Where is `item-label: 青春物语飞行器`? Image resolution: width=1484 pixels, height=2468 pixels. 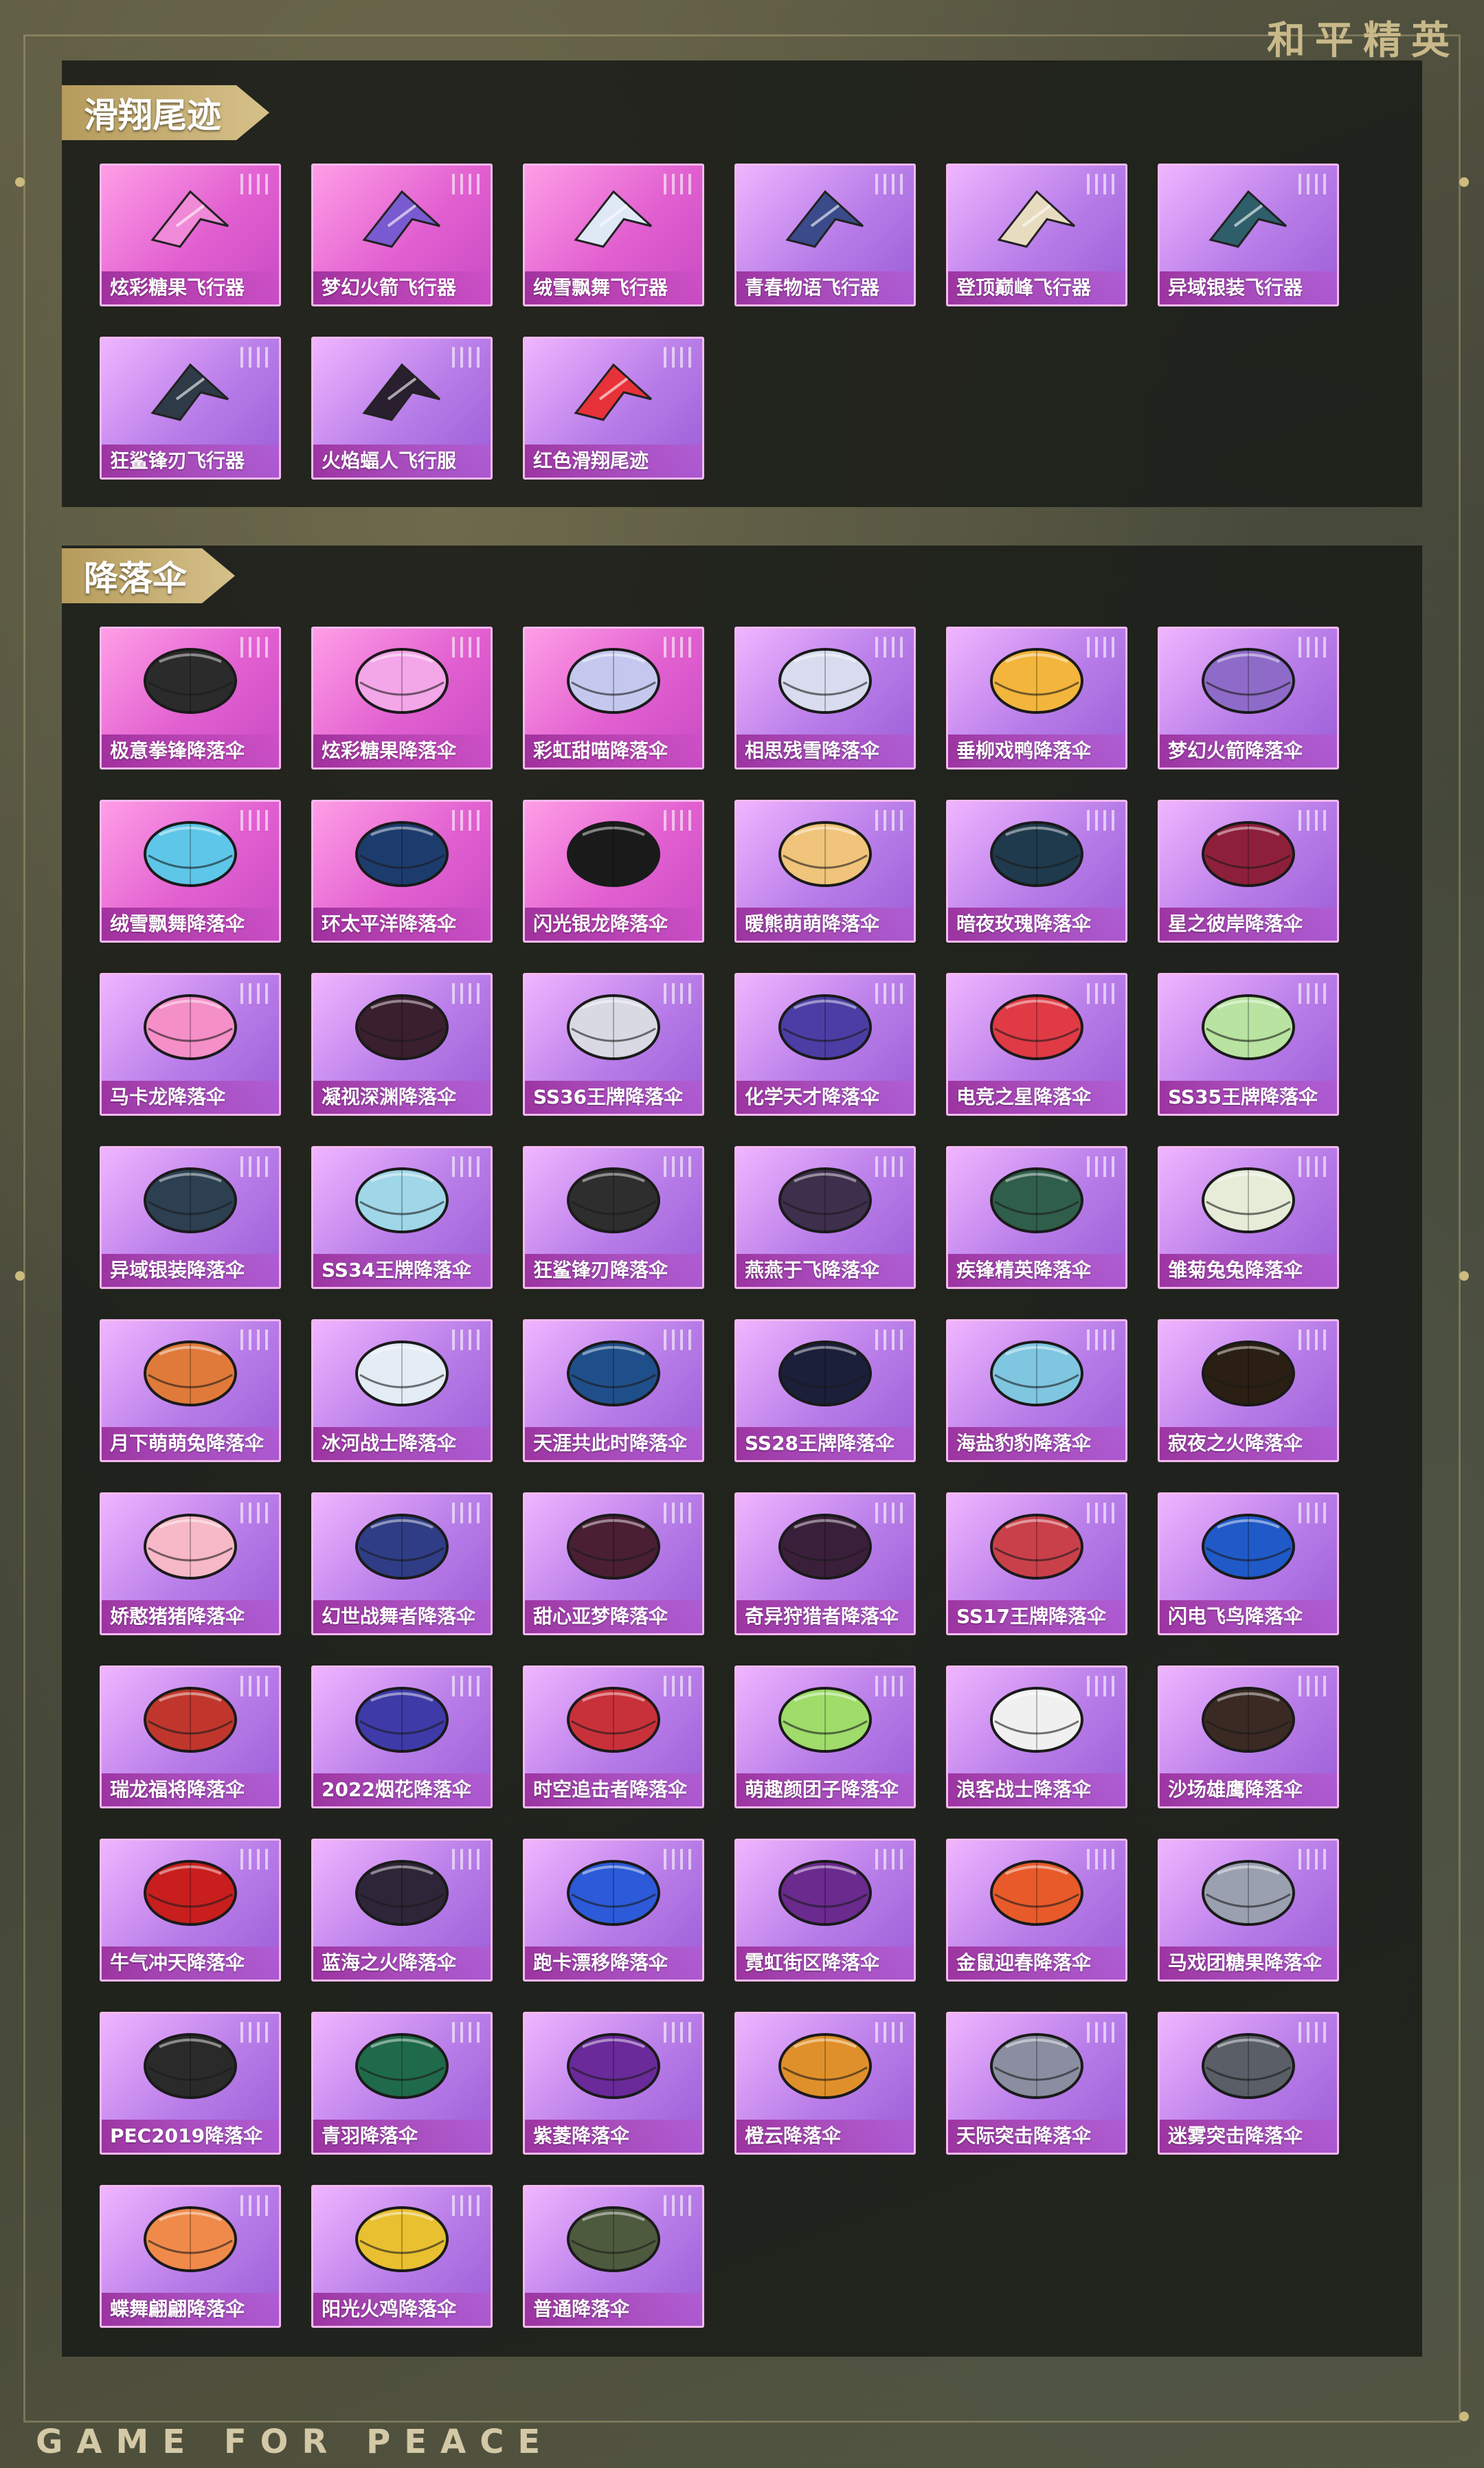
item-label: 青春物语飞行器 is located at coordinates (825, 287).